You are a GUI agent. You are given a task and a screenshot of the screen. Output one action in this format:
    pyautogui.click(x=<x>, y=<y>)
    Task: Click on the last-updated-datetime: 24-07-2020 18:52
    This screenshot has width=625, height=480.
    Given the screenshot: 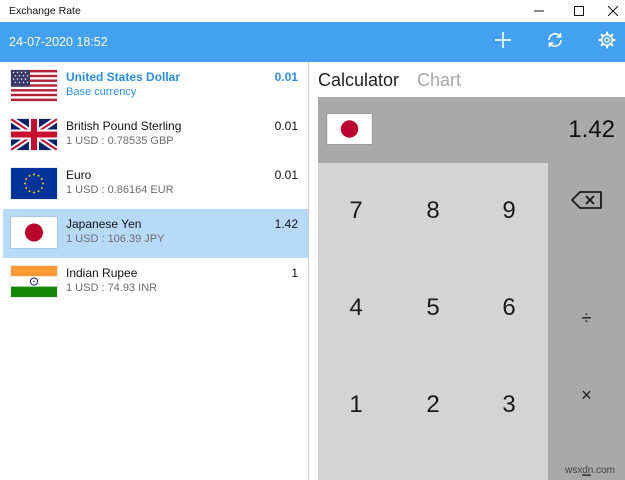 What is the action you would take?
    pyautogui.click(x=58, y=42)
    